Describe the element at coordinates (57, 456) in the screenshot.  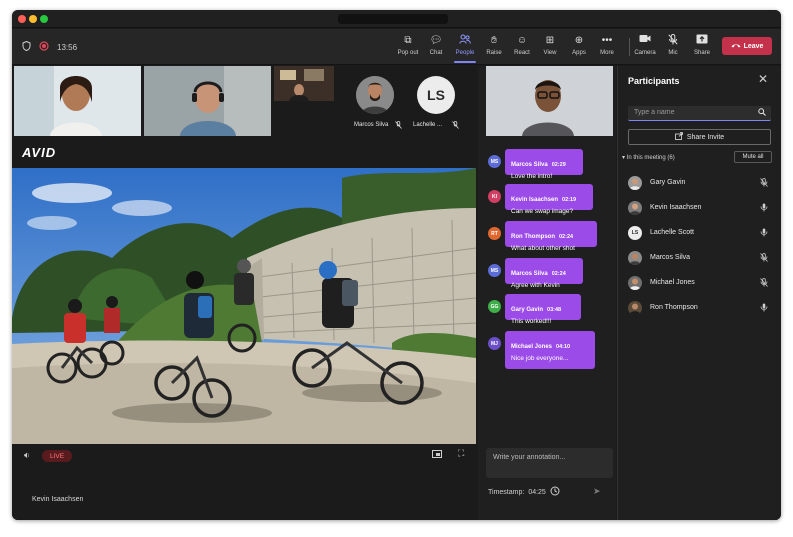
I see `live-badge: LIVE` at that location.